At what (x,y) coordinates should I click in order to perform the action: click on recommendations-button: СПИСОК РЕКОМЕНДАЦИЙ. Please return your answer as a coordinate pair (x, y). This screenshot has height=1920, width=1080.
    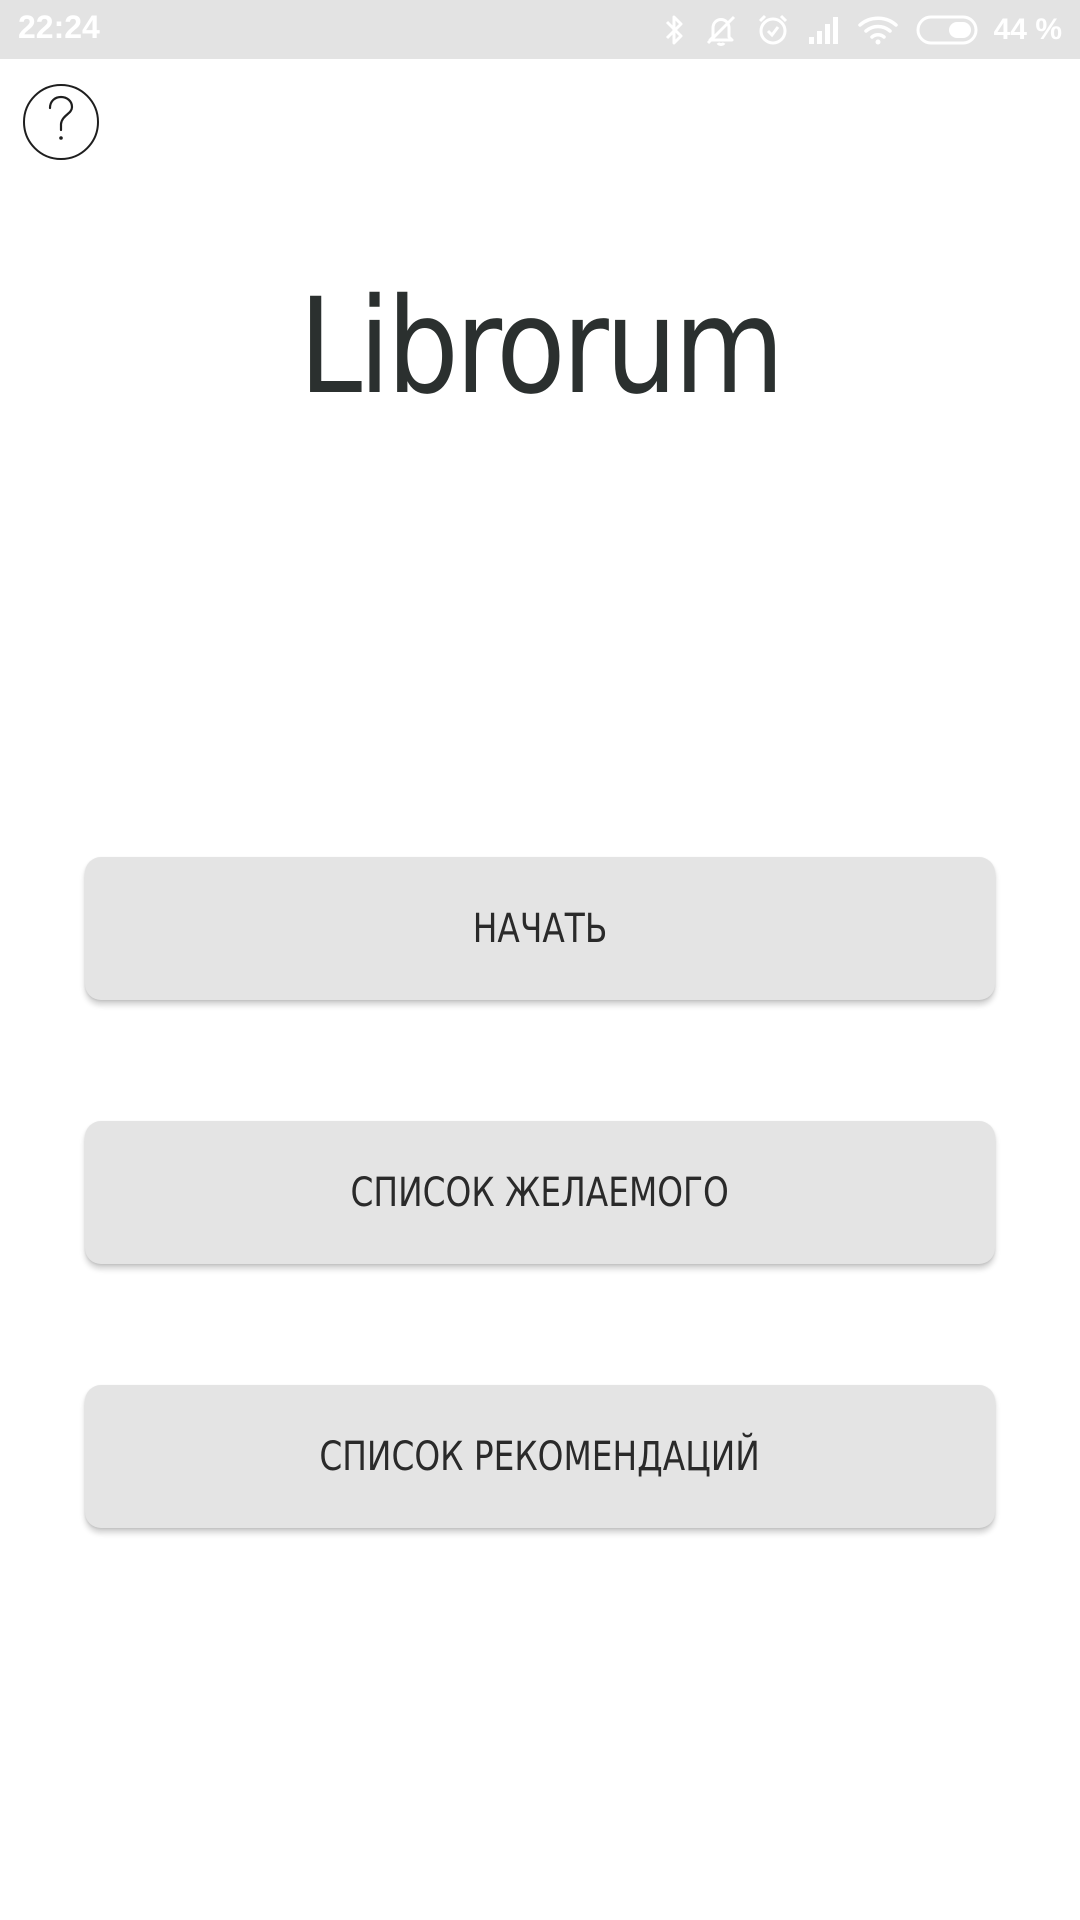
    Looking at the image, I should click on (540, 1456).